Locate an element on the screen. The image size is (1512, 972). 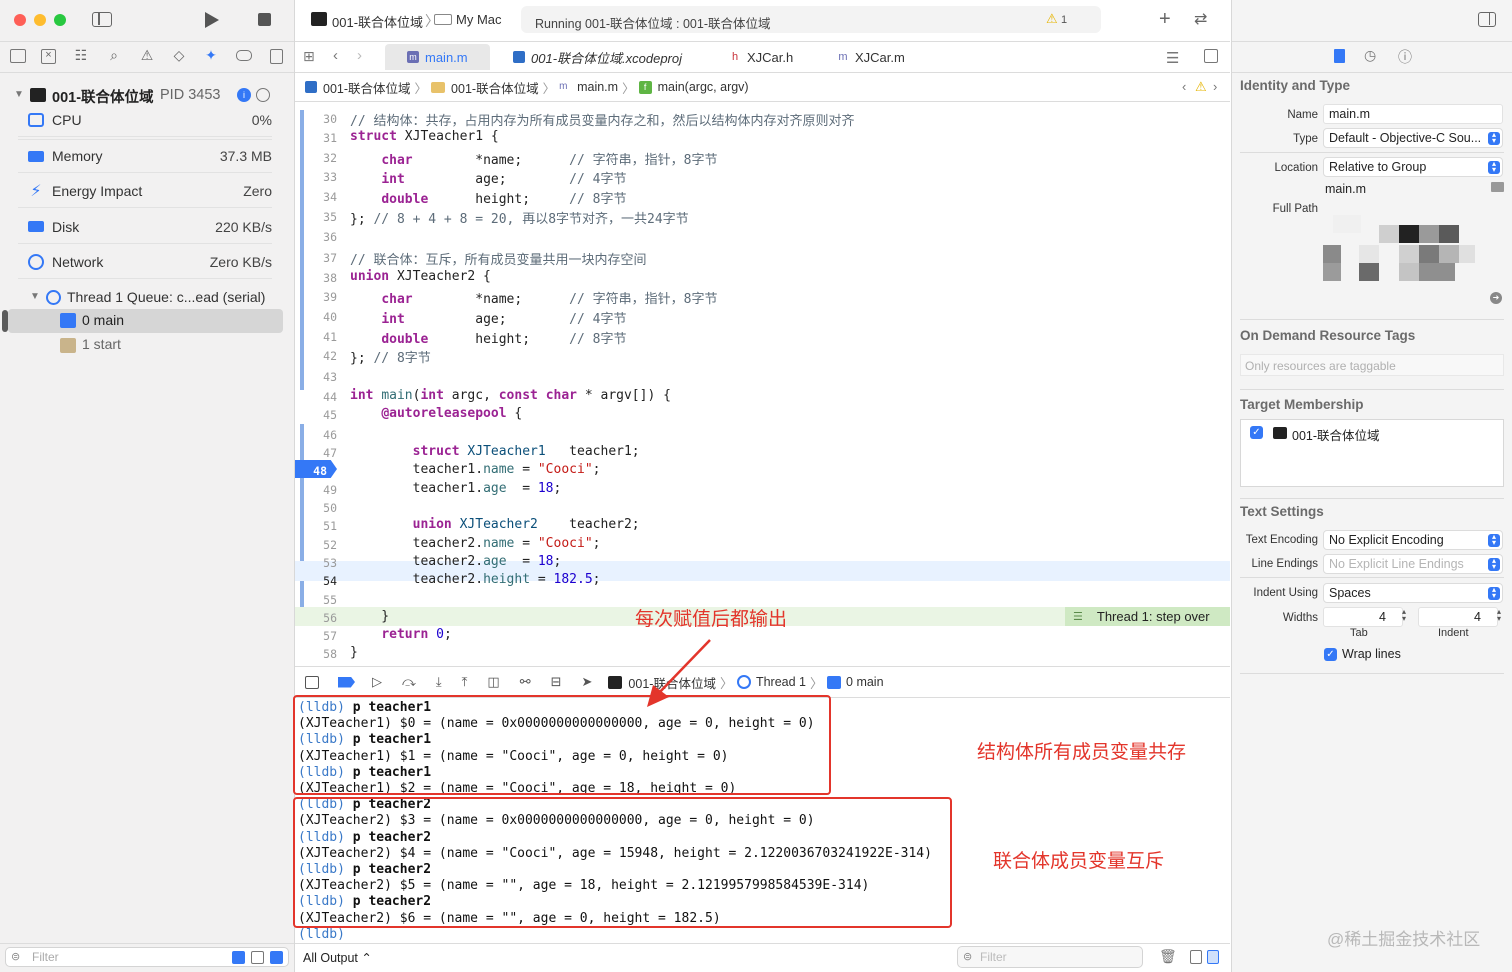
view-hierarchy-icon: ◫ is located at coordinates (493, 682).